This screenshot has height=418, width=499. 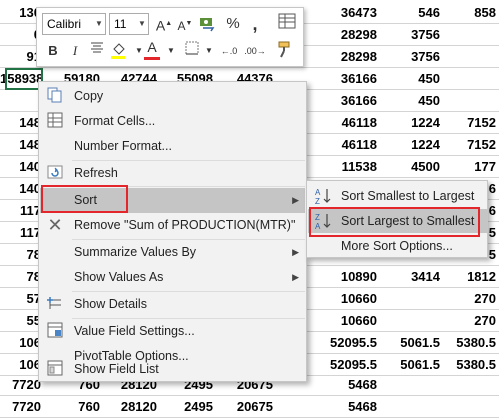 I want to click on increase-decimal-icon: ←.0, so click(x=229, y=51).